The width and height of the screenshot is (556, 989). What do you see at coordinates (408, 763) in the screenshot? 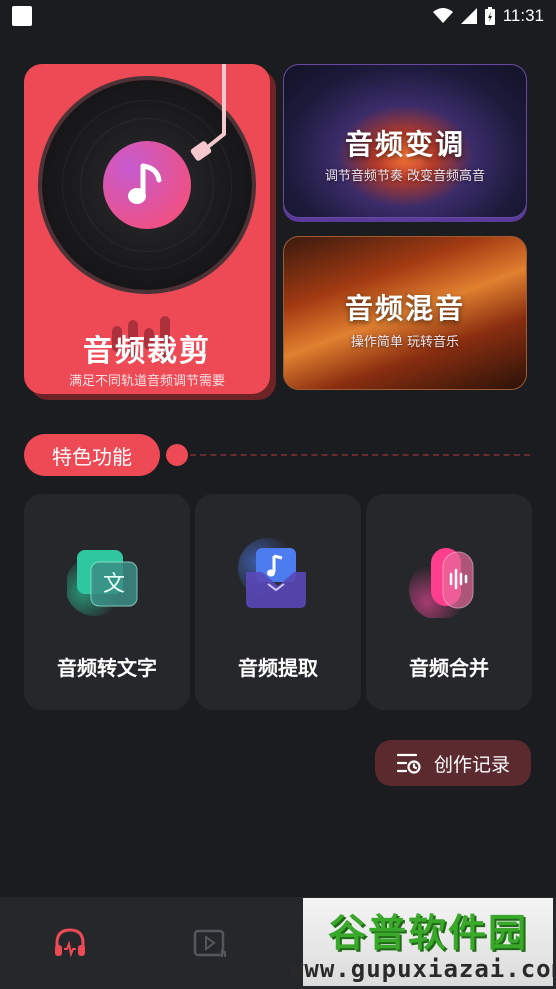
I see `records-list-icon` at bounding box center [408, 763].